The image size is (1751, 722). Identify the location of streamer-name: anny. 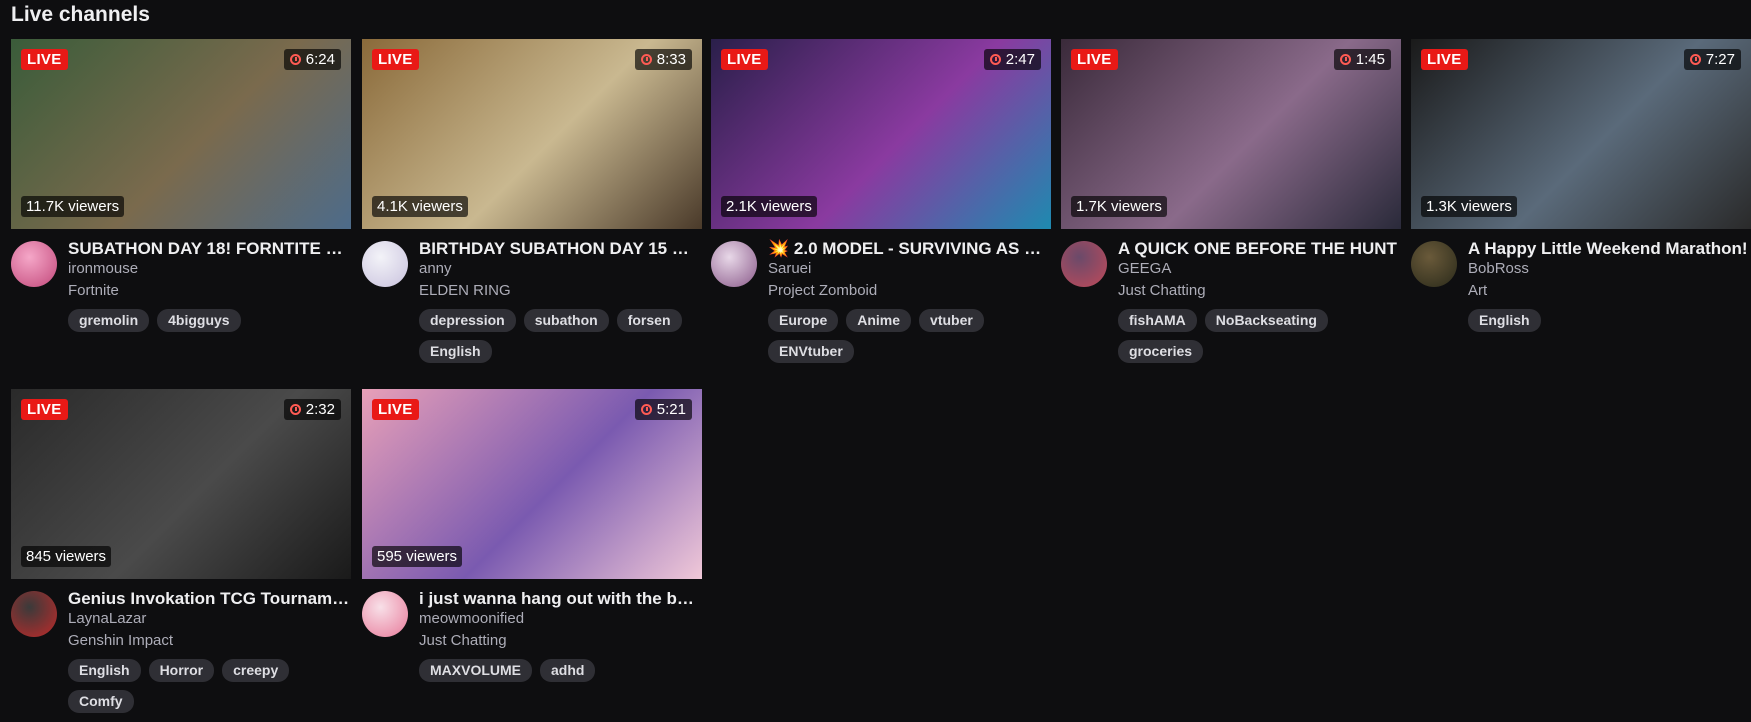
(435, 268).